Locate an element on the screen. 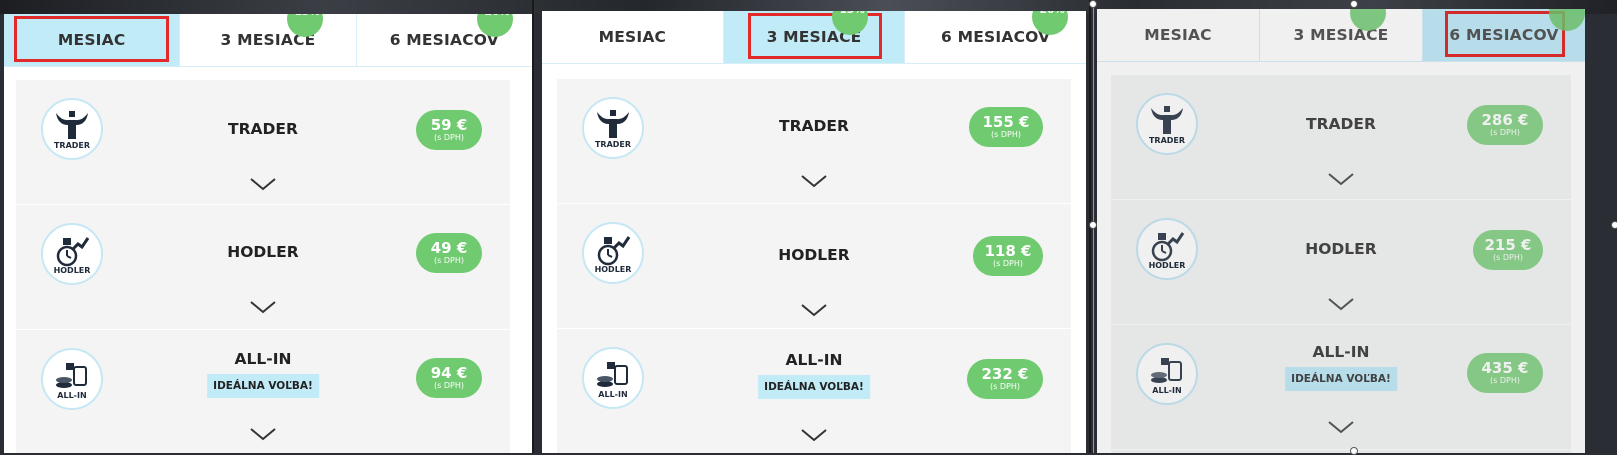 Image resolution: width=1617 pixels, height=455 pixels. price-value: 59 € is located at coordinates (449, 125).